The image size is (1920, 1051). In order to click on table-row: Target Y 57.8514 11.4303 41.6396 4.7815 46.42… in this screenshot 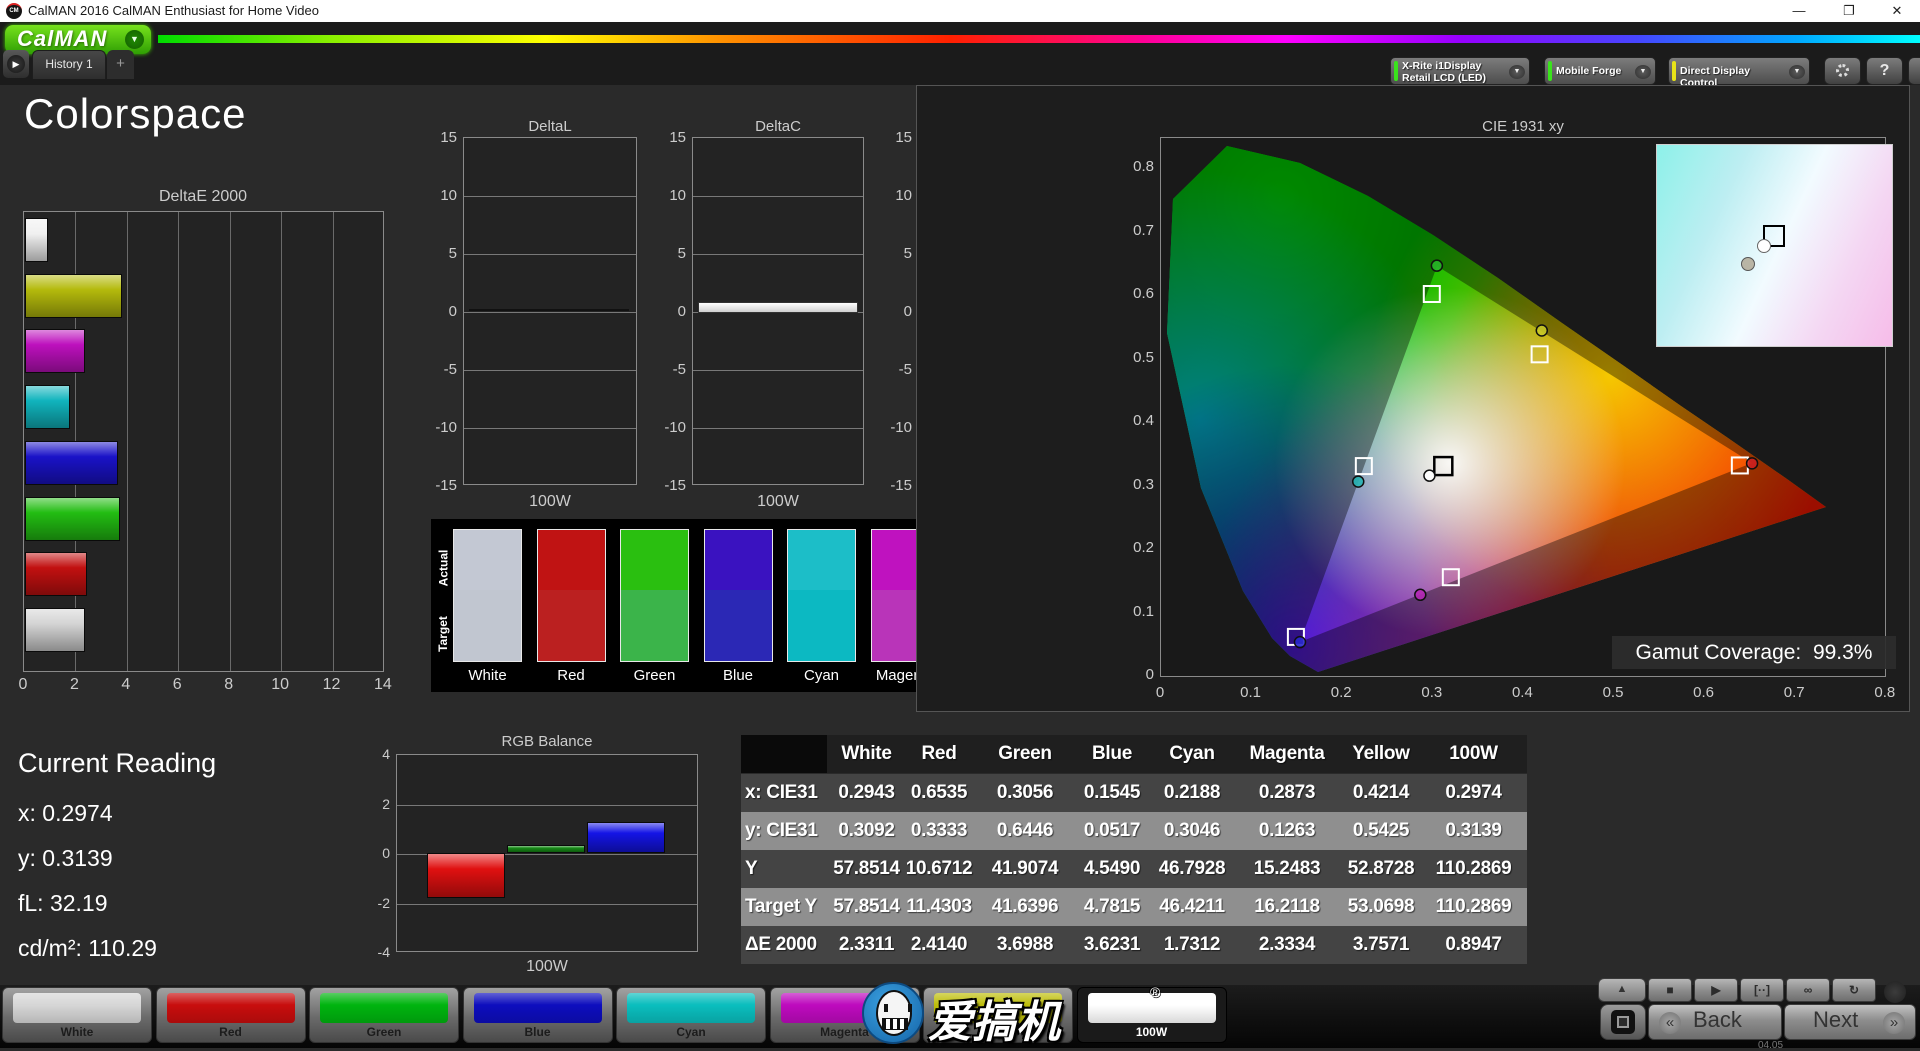, I will do `click(1134, 907)`.